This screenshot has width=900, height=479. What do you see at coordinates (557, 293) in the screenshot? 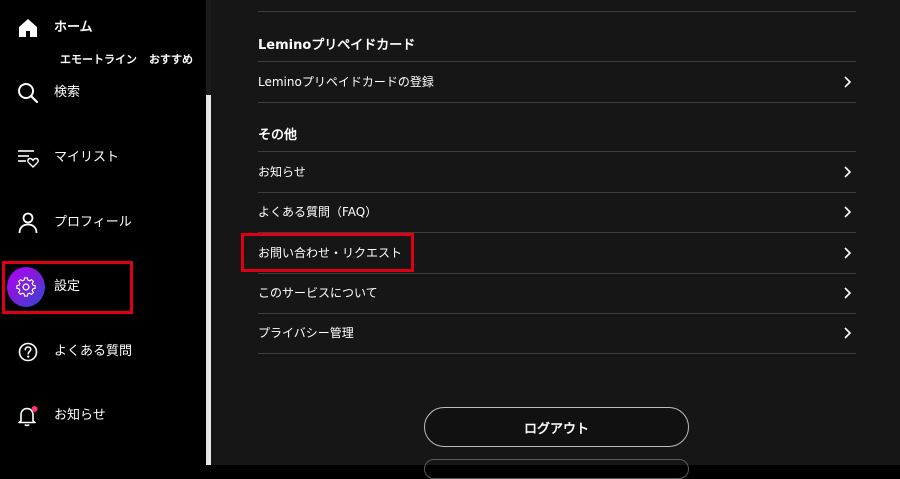
I see `row-about-service: このサービスについて` at bounding box center [557, 293].